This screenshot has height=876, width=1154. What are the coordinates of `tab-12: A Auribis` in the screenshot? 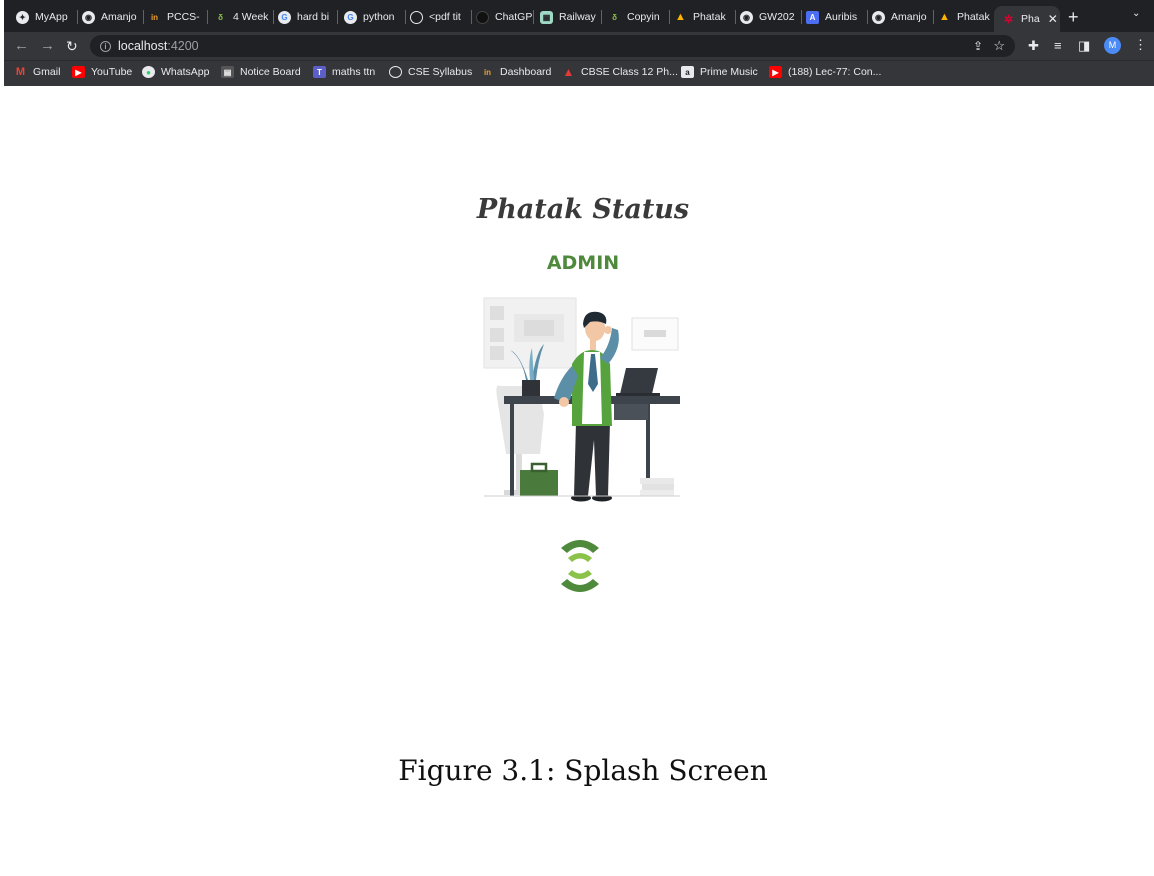 It's located at (837, 17).